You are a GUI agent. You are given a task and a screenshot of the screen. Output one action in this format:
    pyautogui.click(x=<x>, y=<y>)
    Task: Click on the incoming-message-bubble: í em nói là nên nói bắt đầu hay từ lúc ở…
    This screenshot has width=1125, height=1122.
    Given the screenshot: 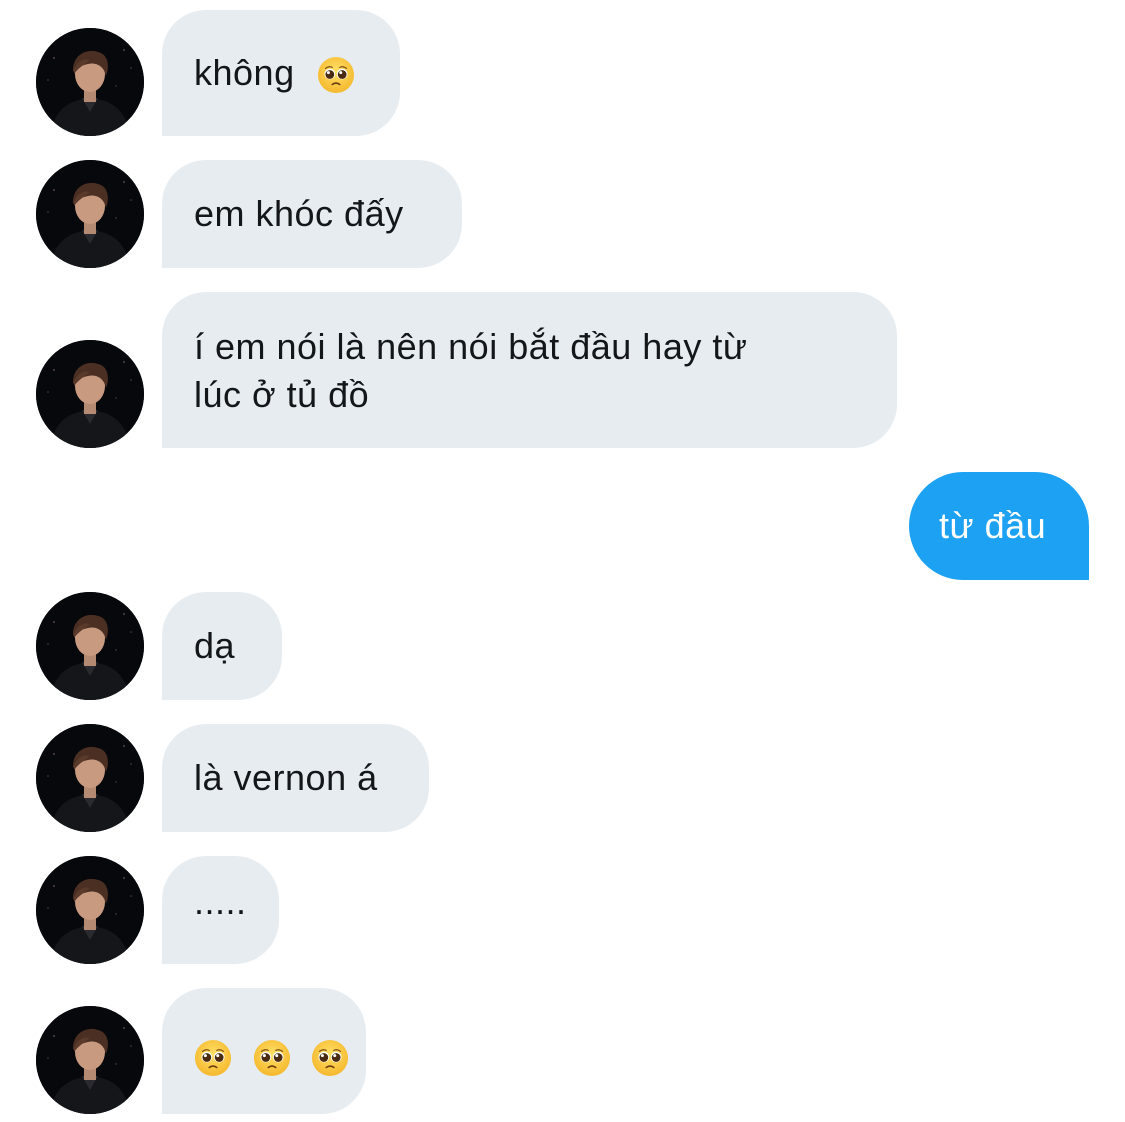 What is the action you would take?
    pyautogui.click(x=529, y=370)
    